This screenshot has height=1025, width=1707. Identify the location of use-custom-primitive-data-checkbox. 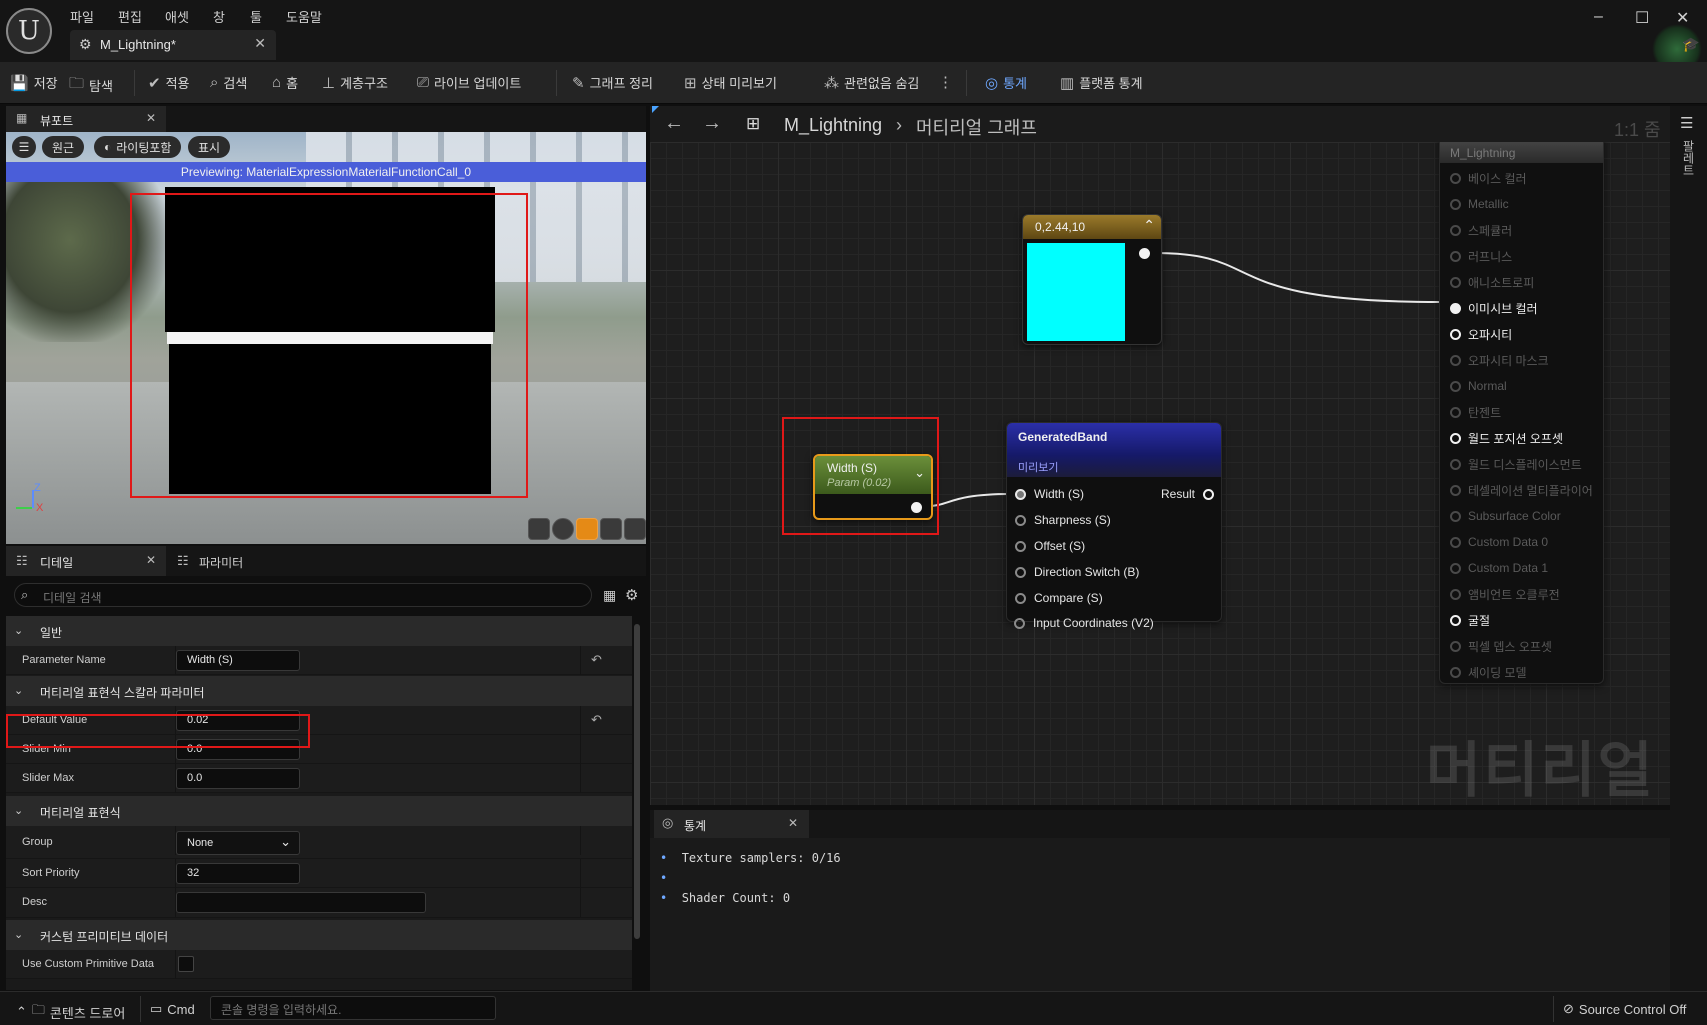
(186, 964).